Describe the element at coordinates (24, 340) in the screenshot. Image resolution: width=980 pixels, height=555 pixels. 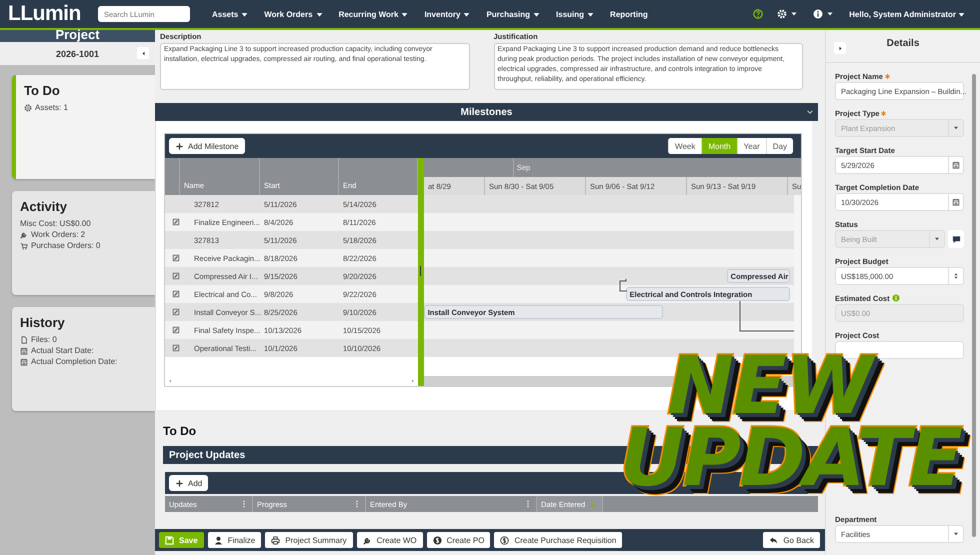
I see `file-icon` at that location.